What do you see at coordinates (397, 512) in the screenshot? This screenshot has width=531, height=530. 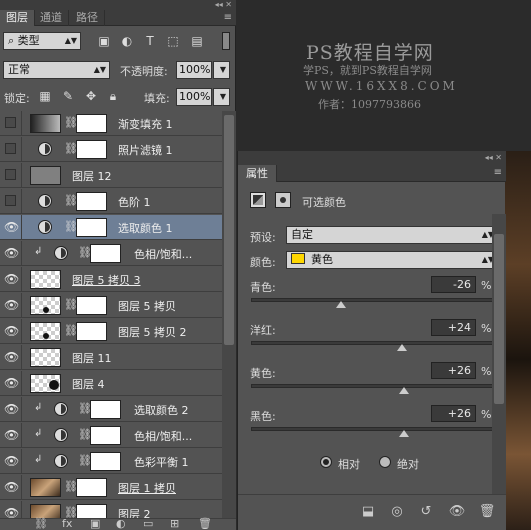 I see `view-previous-icon: ◎` at bounding box center [397, 512].